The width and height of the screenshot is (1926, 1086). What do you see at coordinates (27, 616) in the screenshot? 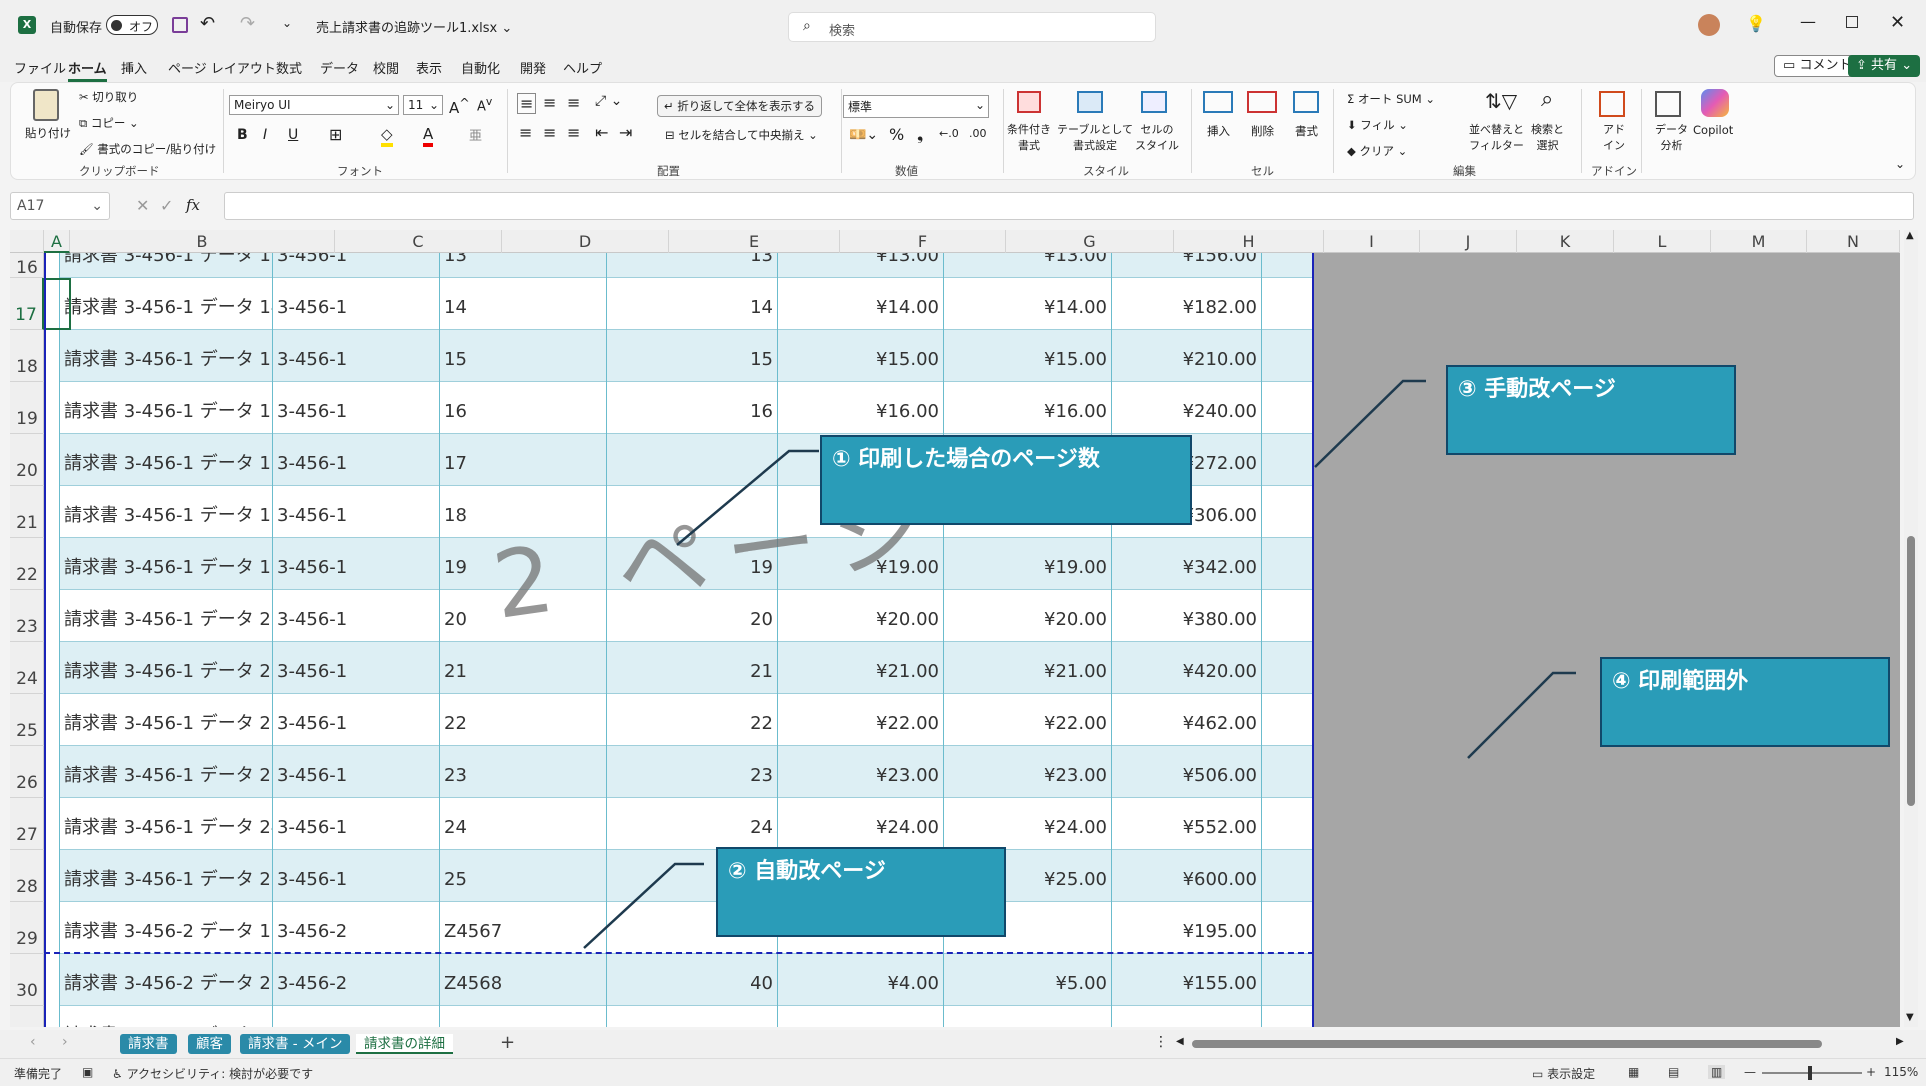
I see `row-header: 23` at bounding box center [27, 616].